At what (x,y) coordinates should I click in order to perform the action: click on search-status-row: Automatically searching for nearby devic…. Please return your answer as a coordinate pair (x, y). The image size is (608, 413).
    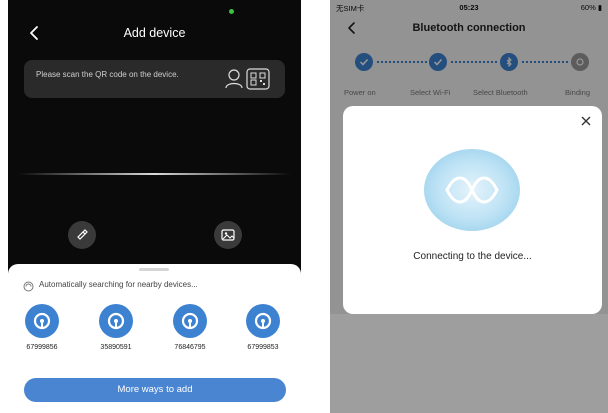
    Looking at the image, I should click on (157, 285).